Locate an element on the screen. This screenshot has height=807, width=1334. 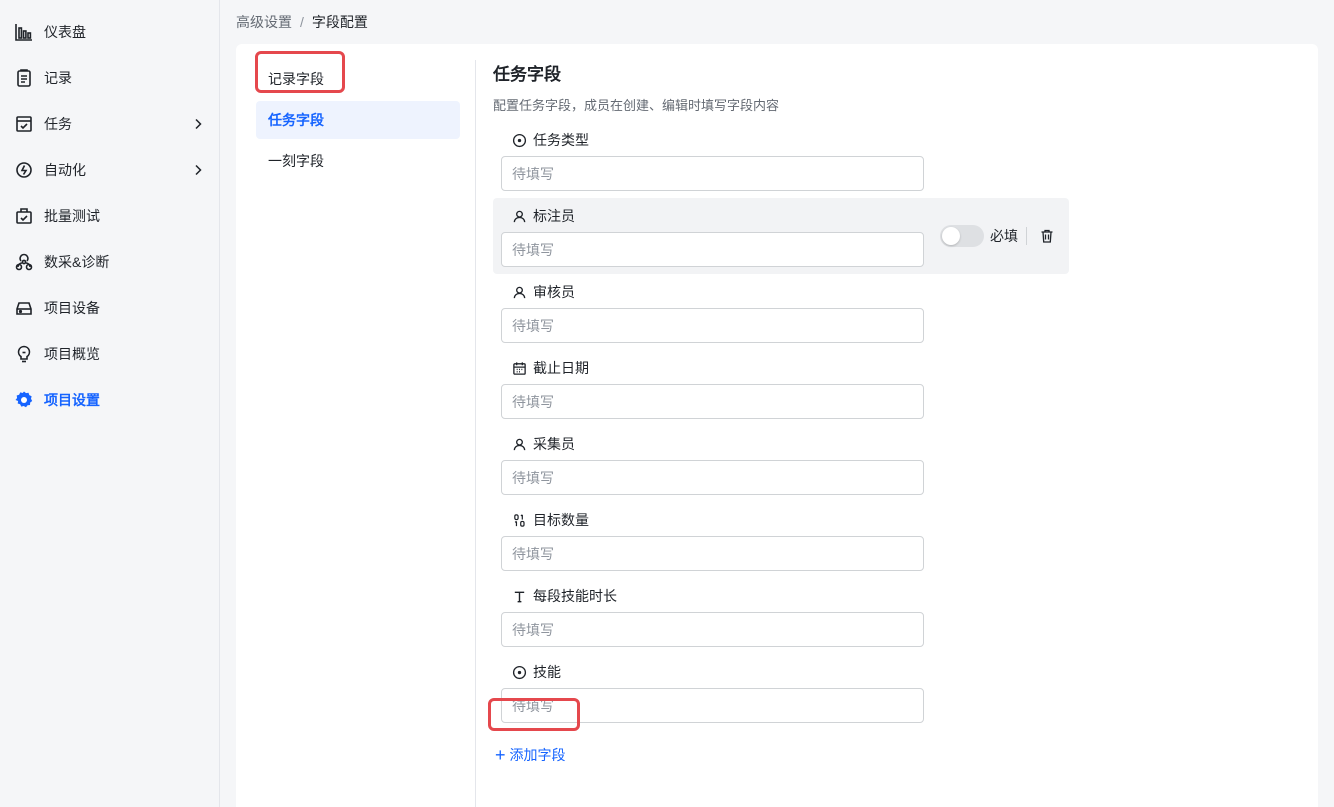
field-row: 标注员待填写 必填 is located at coordinates (781, 236).